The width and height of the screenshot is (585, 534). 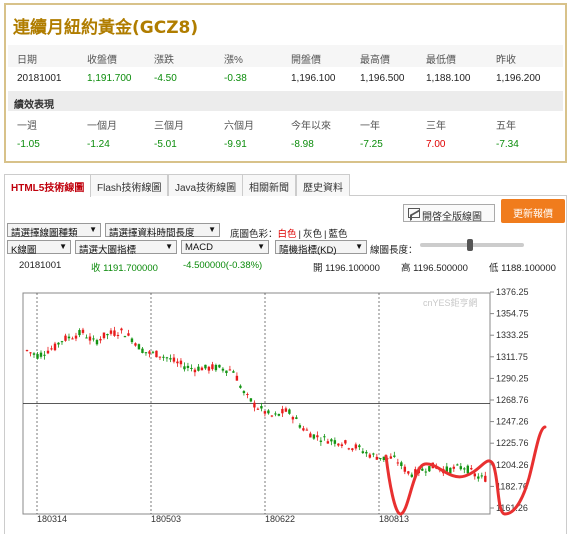 What do you see at coordinates (48, 185) in the screenshot?
I see `tab-html5-chart: HTML5技術線圖` at bounding box center [48, 185].